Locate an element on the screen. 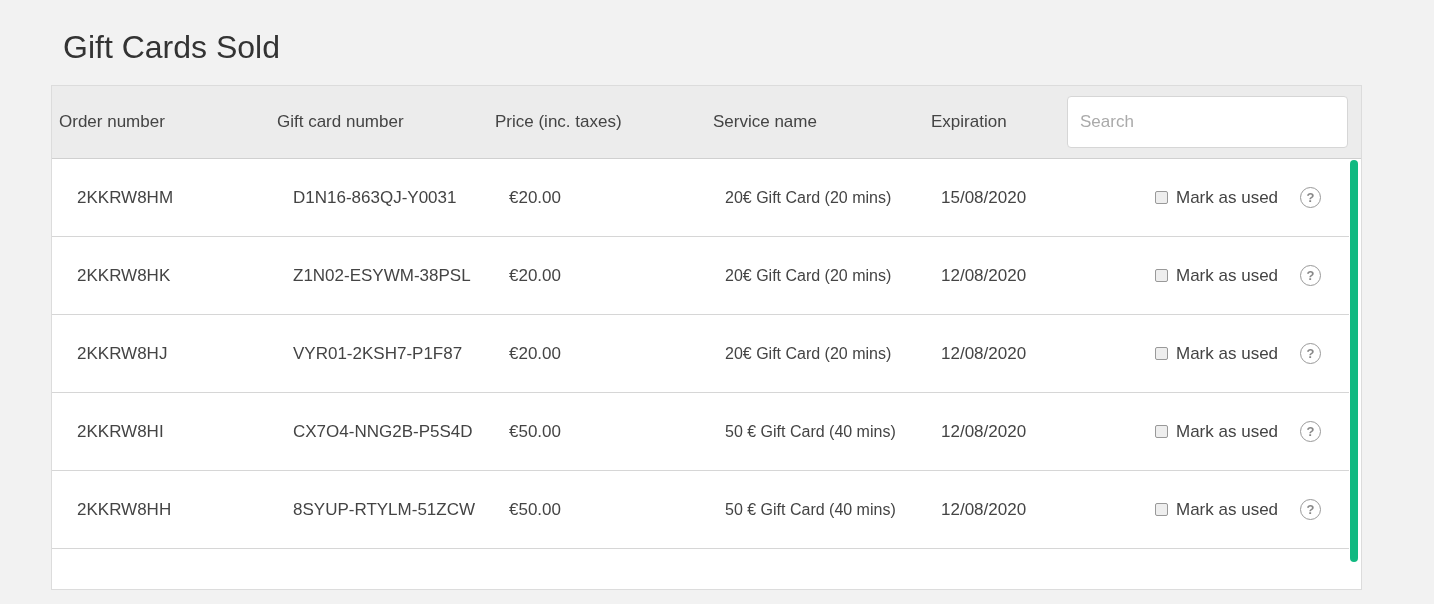 This screenshot has height=604, width=1434. search-field: Search is located at coordinates (1207, 122).